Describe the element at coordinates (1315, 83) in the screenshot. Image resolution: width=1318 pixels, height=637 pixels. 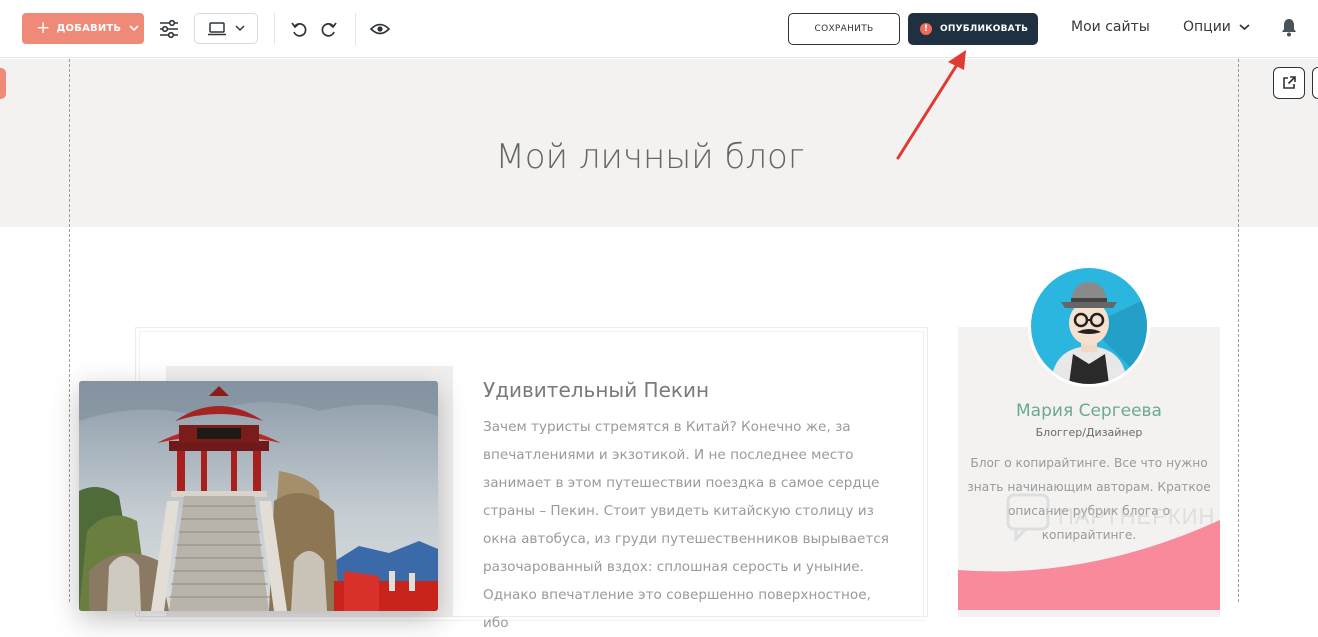
I see `toolbar-button-partial` at that location.